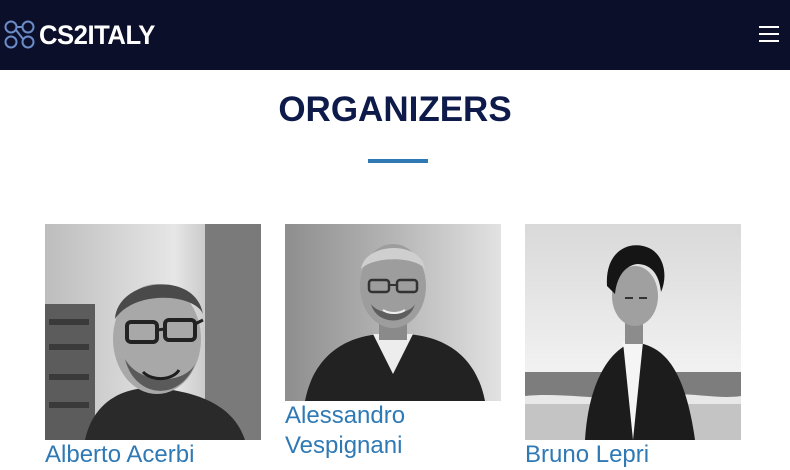  What do you see at coordinates (557, 454) in the screenshot?
I see `organizer-first-name: Bruno` at bounding box center [557, 454].